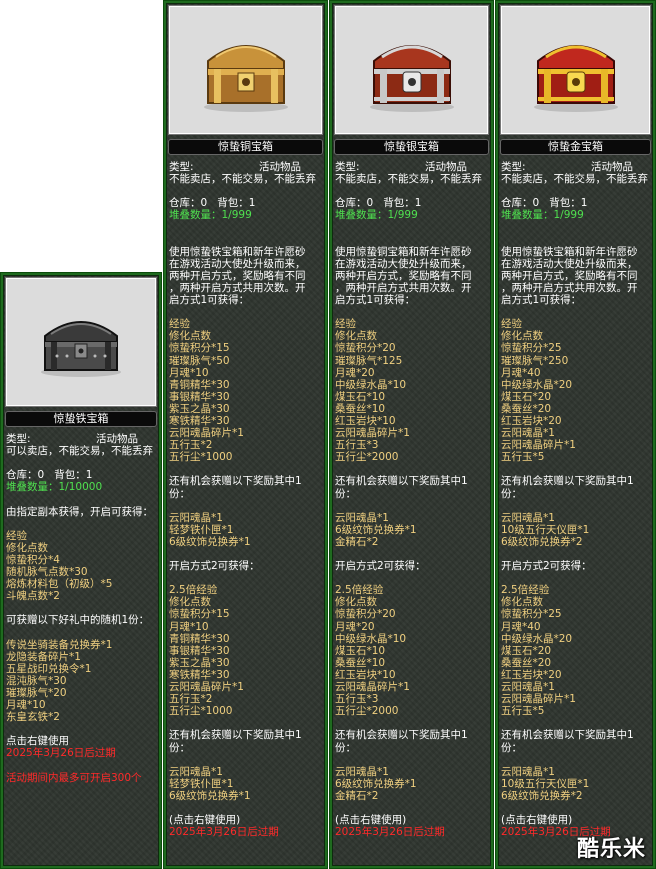  What do you see at coordinates (360, 650) in the screenshot?
I see `item-desc-line: 煤玉石*10` at bounding box center [360, 650].